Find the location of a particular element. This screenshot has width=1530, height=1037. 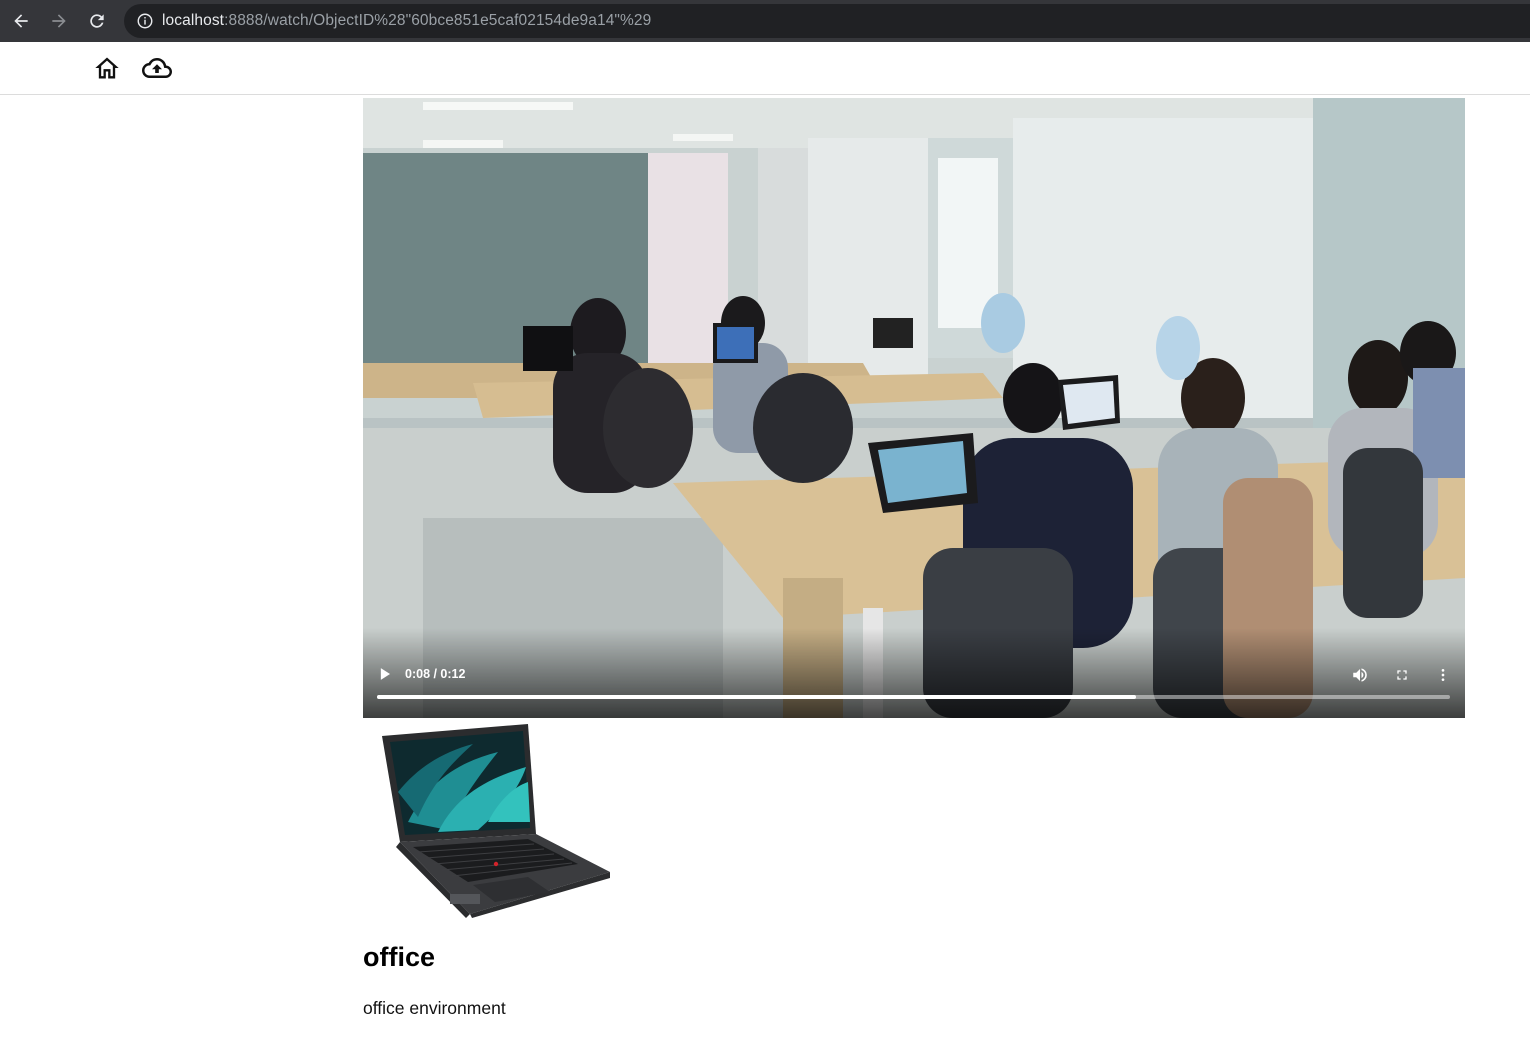

fullscreen-icon is located at coordinates (1402, 675).